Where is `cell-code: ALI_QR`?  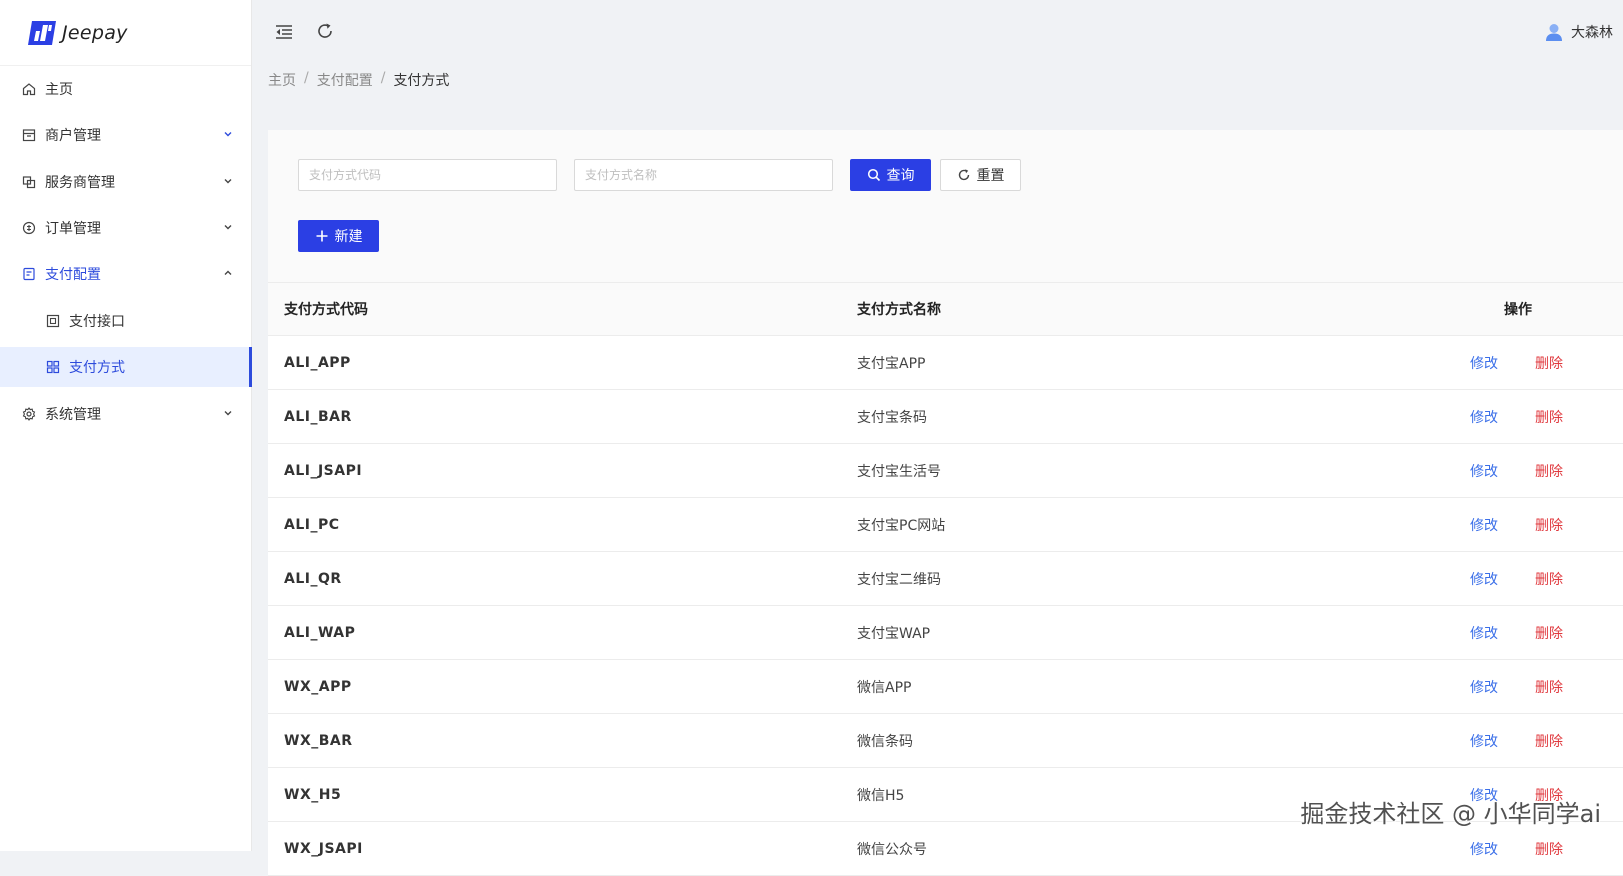 cell-code: ALI_QR is located at coordinates (313, 578).